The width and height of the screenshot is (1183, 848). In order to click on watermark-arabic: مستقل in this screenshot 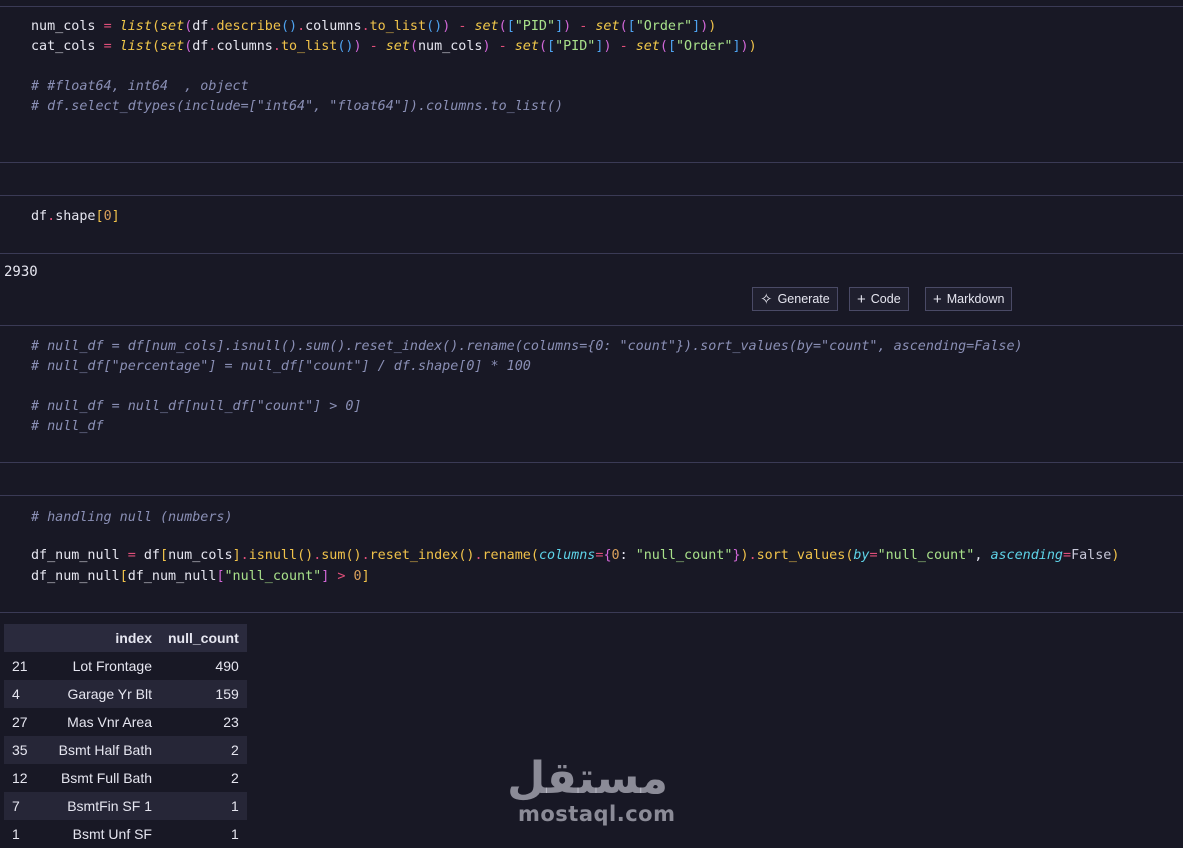, I will do `click(587, 778)`.